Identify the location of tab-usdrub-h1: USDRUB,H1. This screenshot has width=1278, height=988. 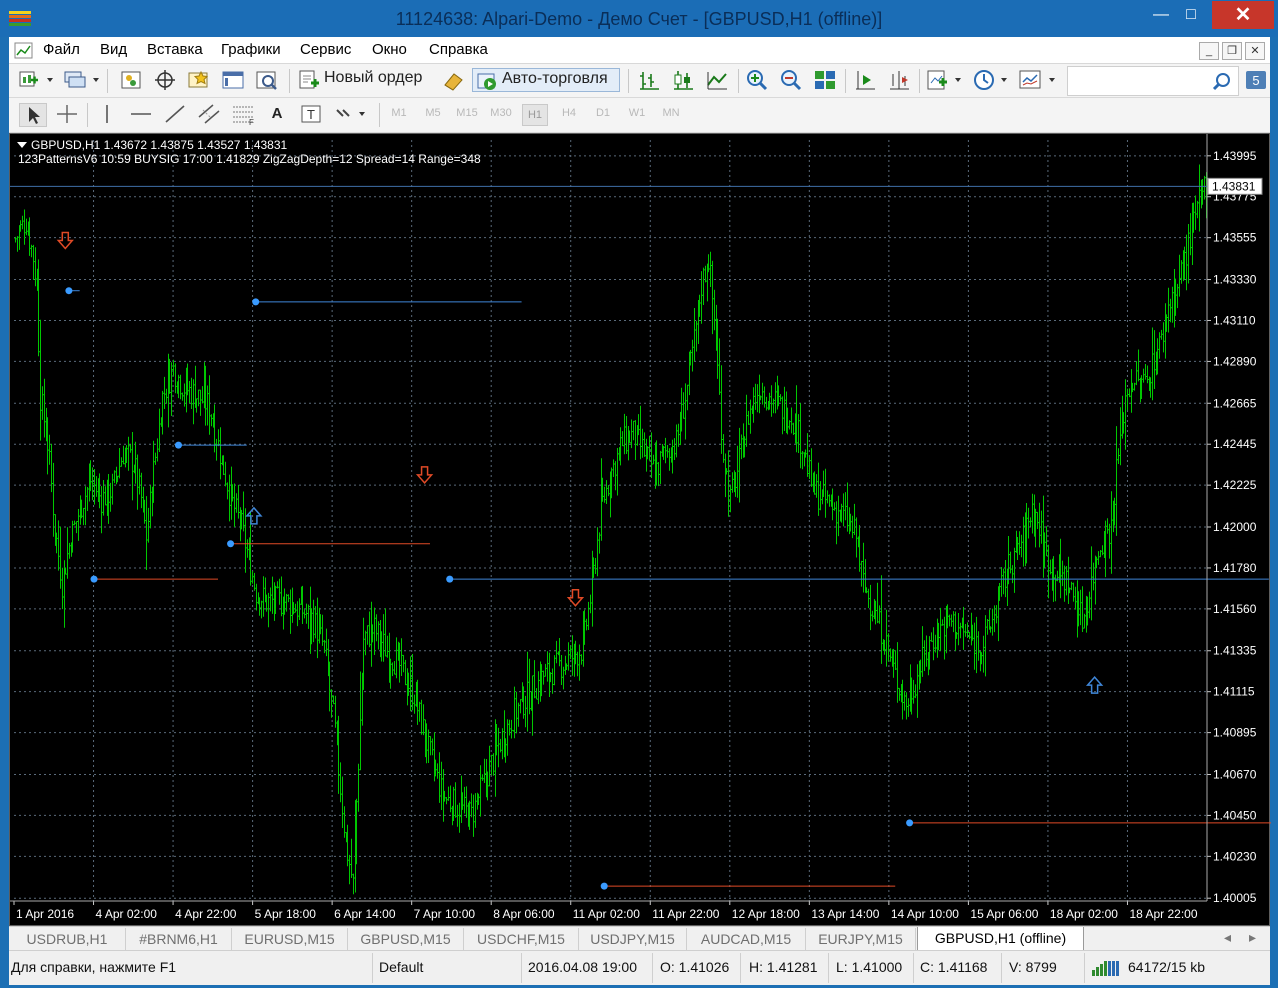
(67, 939).